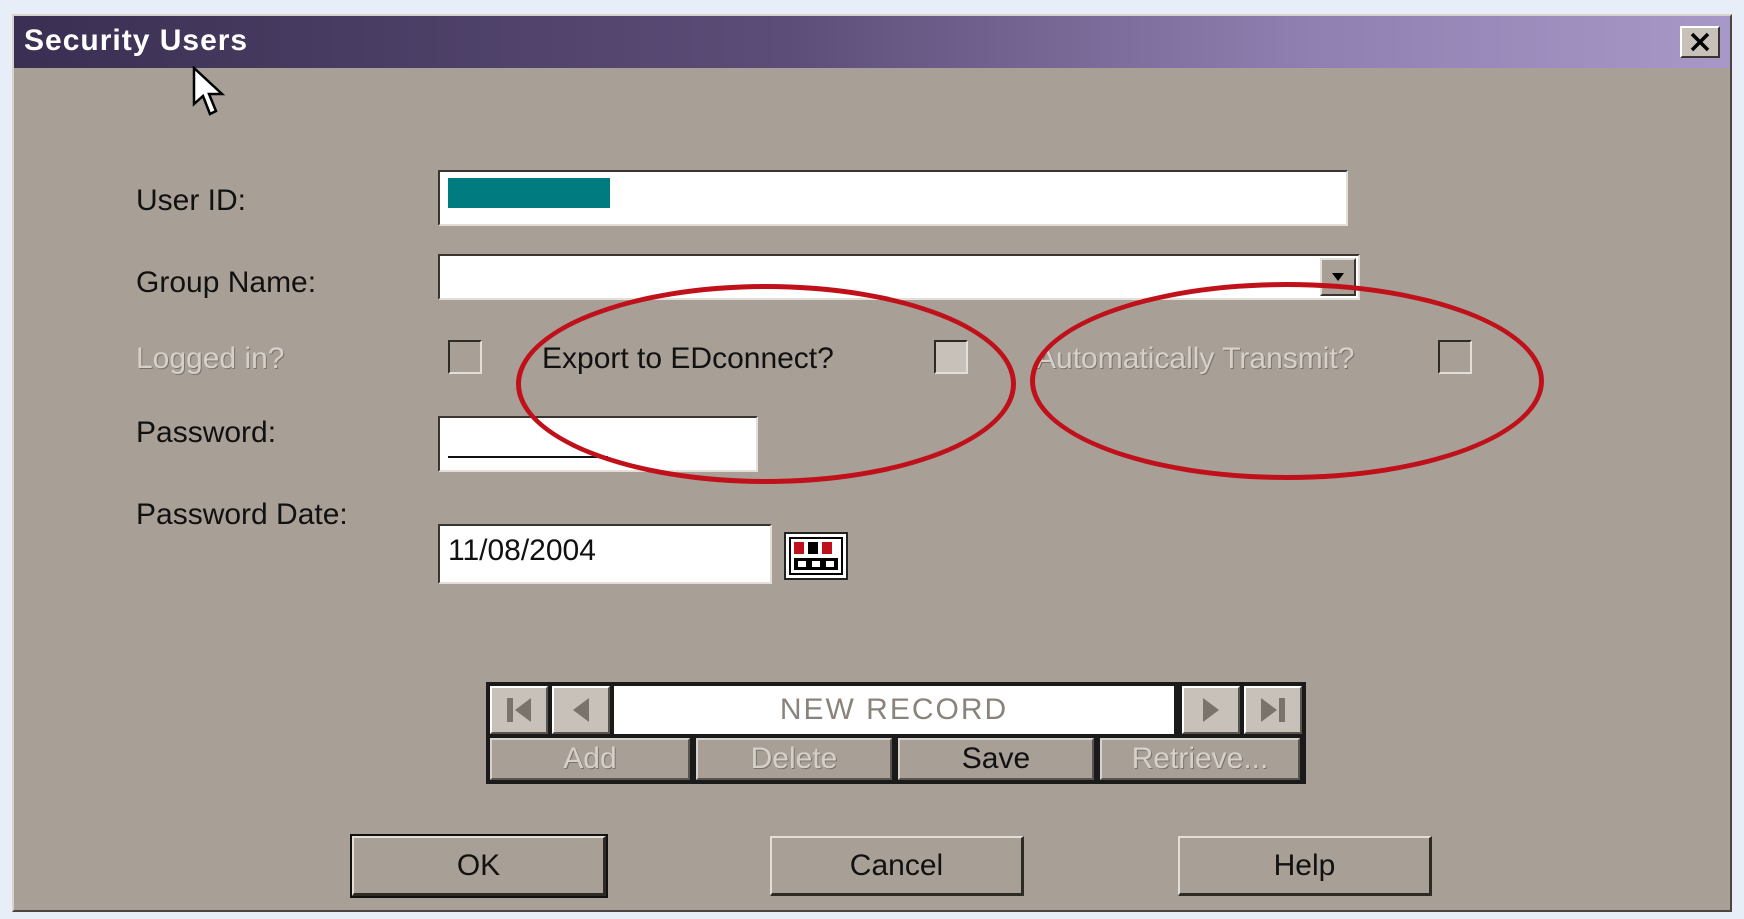  I want to click on text-selection-highlight, so click(529, 193).